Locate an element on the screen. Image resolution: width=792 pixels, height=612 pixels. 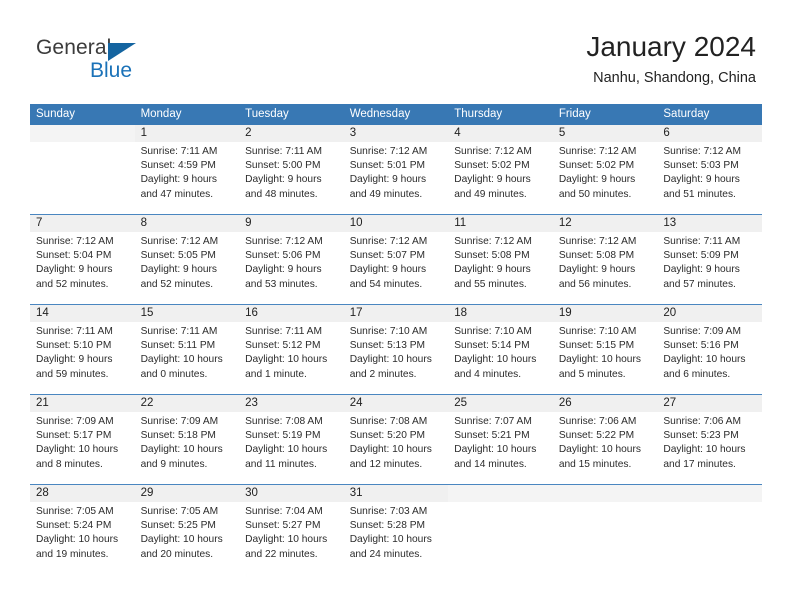
day-number-band: 18 is located at coordinates (500, 313).